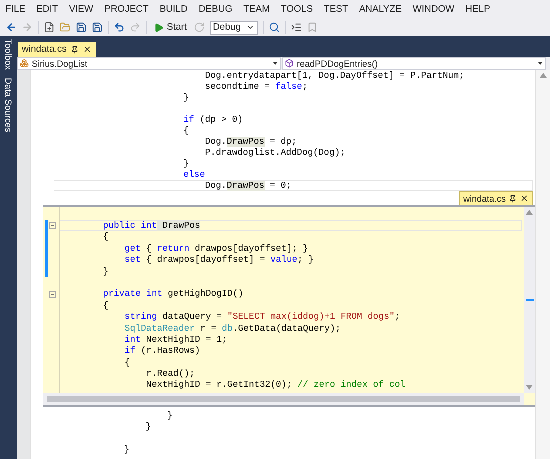 The image size is (550, 459). What do you see at coordinates (263, 317) in the screenshot?
I see `code-line: string dataQuery = "SELECT max(iddog)+1 FROM dogs";` at bounding box center [263, 317].